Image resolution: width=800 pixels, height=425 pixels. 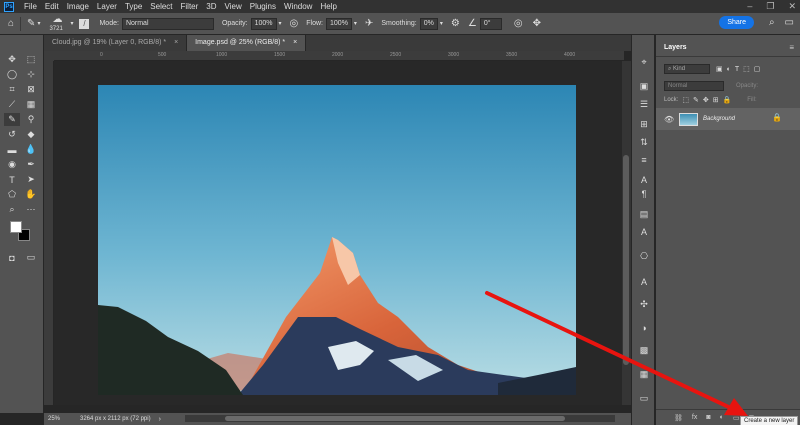 I want to click on airbrush-icon: ✈, so click(x=369, y=23).